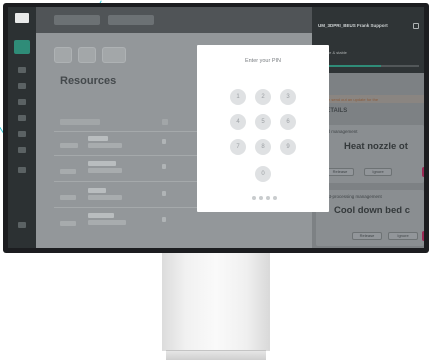 This screenshot has width=432, height=360. What do you see at coordinates (238, 147) in the screenshot?
I see `keypad-key-7: 7` at bounding box center [238, 147].